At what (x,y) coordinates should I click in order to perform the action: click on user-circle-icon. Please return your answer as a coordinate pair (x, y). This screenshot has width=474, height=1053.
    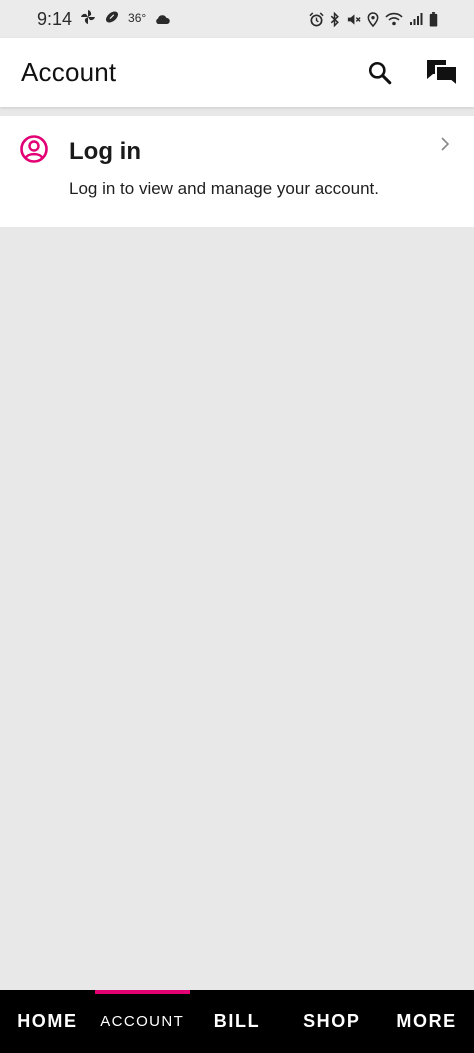
    Looking at the image, I should click on (34, 151).